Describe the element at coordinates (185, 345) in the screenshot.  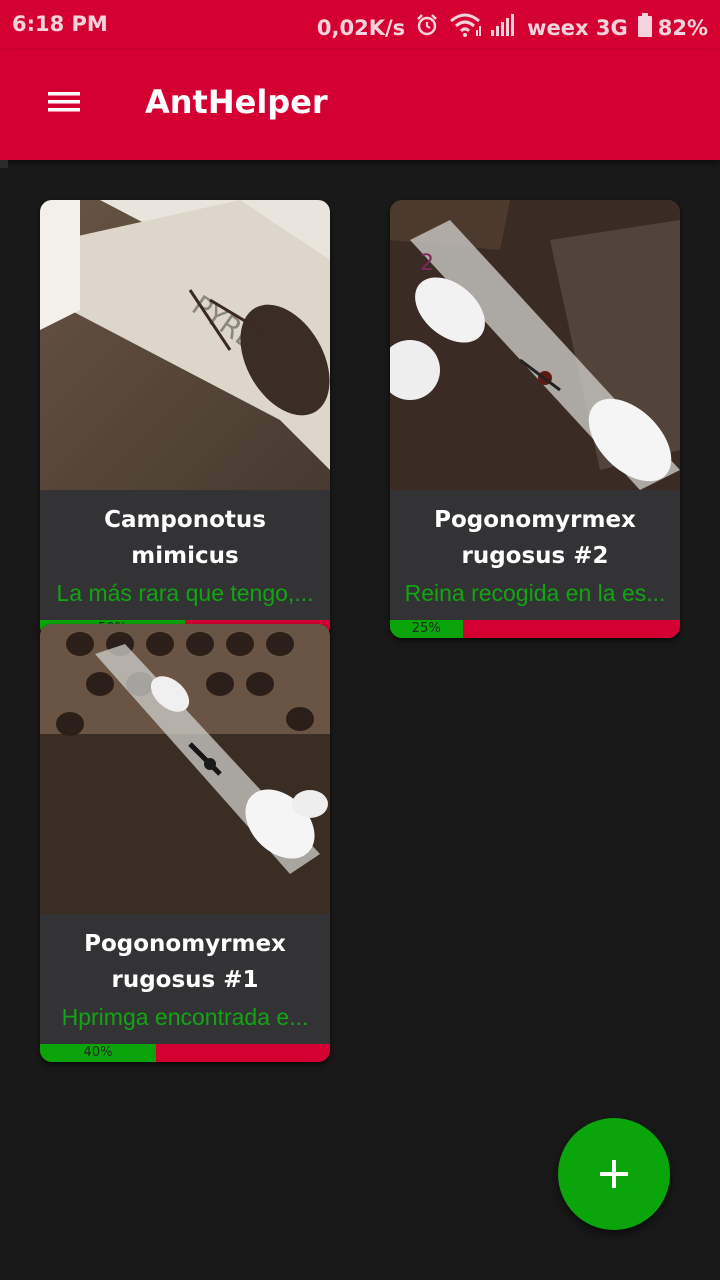
I see `colony-photo: PYREX` at that location.